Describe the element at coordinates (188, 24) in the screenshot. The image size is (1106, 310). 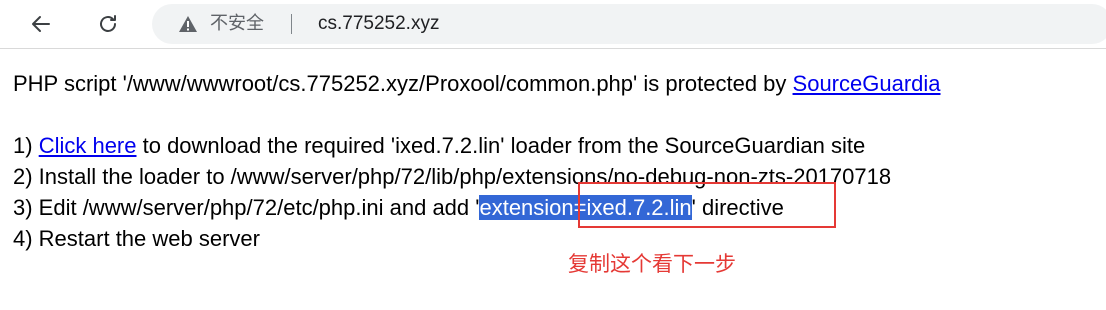
I see `warning-icon` at that location.